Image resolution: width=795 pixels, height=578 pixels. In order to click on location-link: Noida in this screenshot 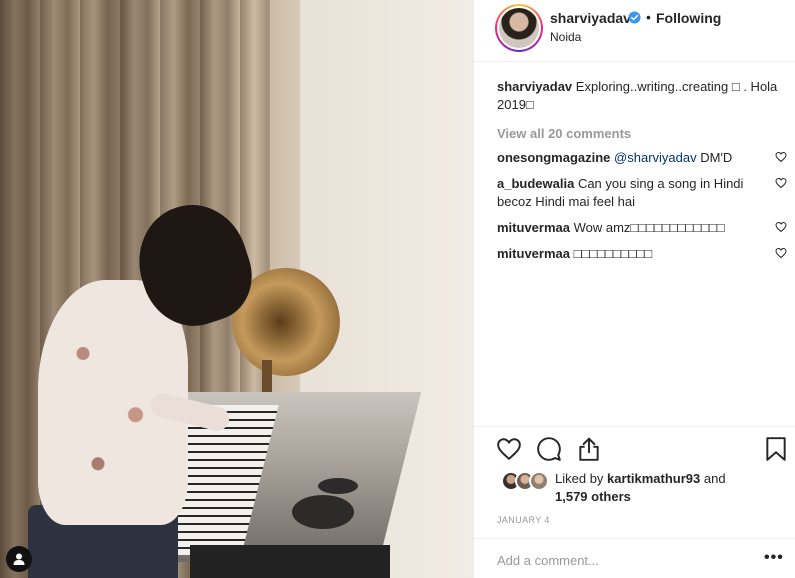, I will do `click(565, 37)`.